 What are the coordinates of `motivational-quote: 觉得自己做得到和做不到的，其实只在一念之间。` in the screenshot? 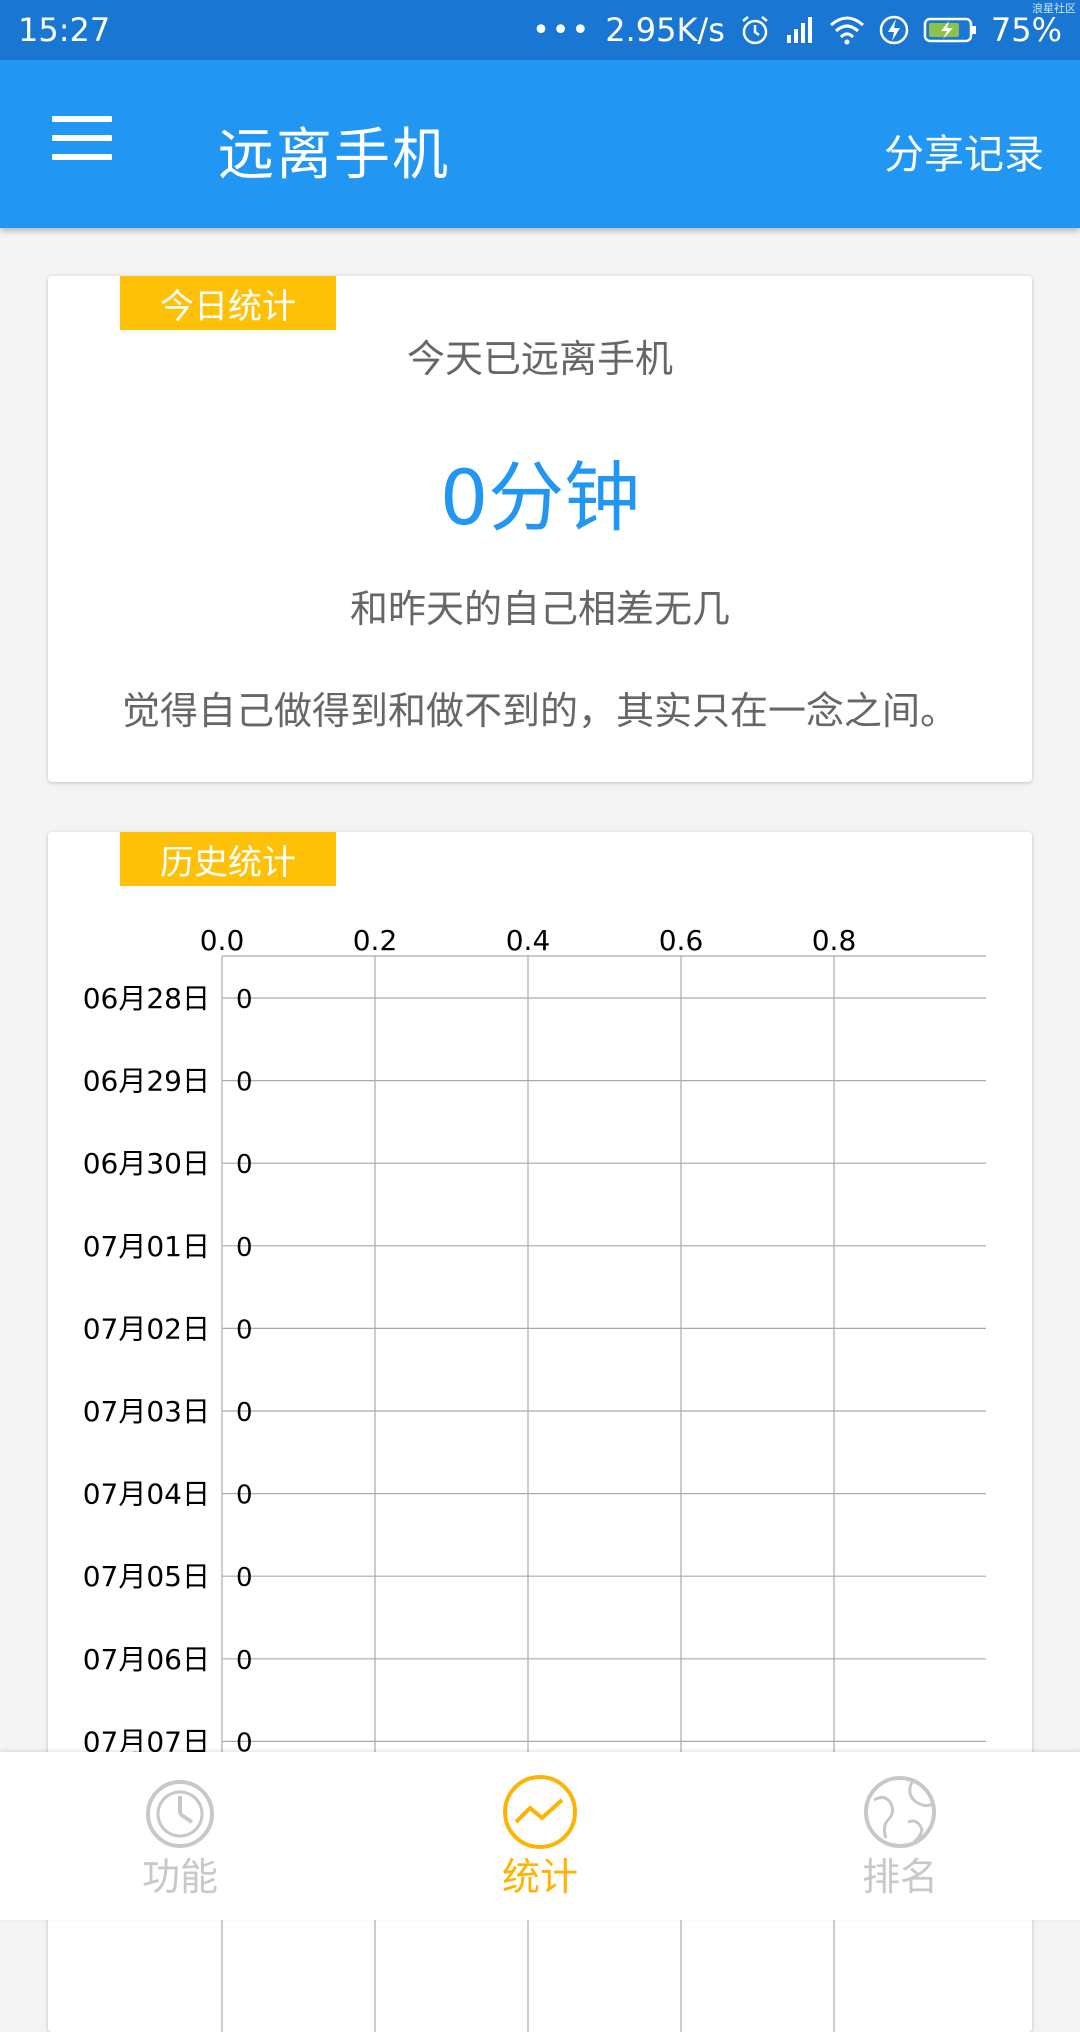 It's located at (539, 711).